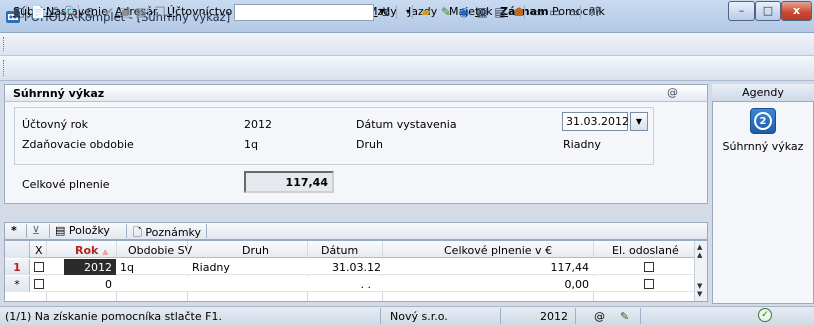  I want to click on new-record-icon: ▯, so click(90, 12).